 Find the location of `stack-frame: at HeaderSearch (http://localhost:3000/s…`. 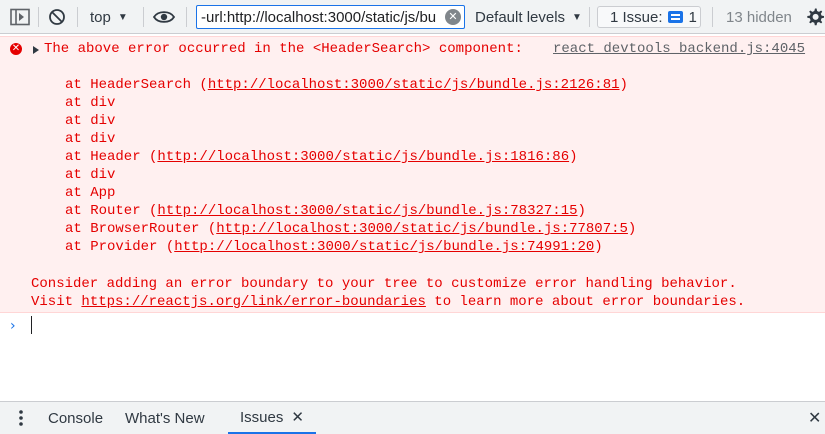

stack-frame: at HeaderSearch (http://localhost:3000/s… is located at coordinates (346, 85).